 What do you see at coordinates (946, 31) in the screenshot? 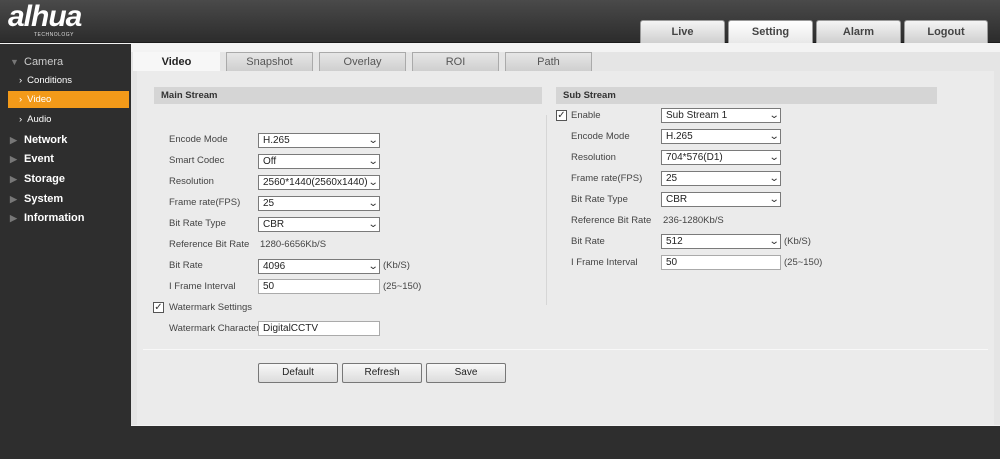
I see `tab-logout: Logout` at bounding box center [946, 31].